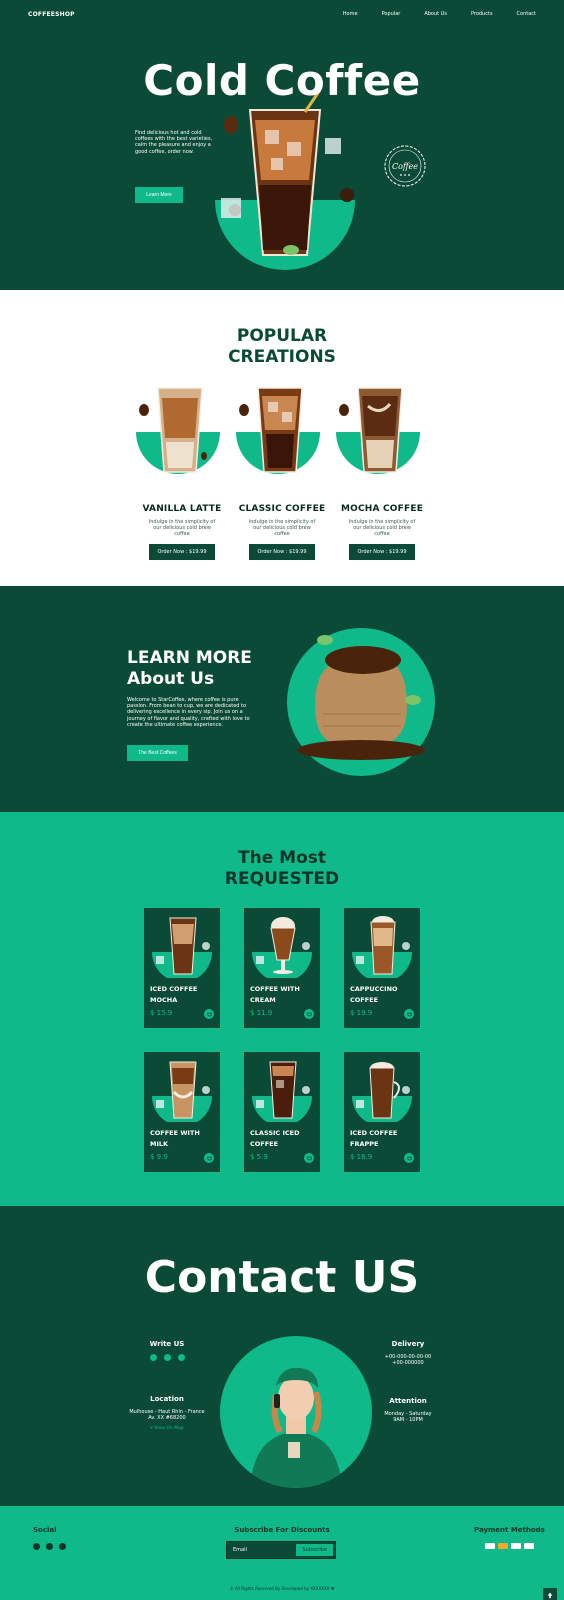 This screenshot has height=1600, width=564. I want to click on product-card: CAPPUCCINO COFFEE $ 19.9, so click(382, 968).